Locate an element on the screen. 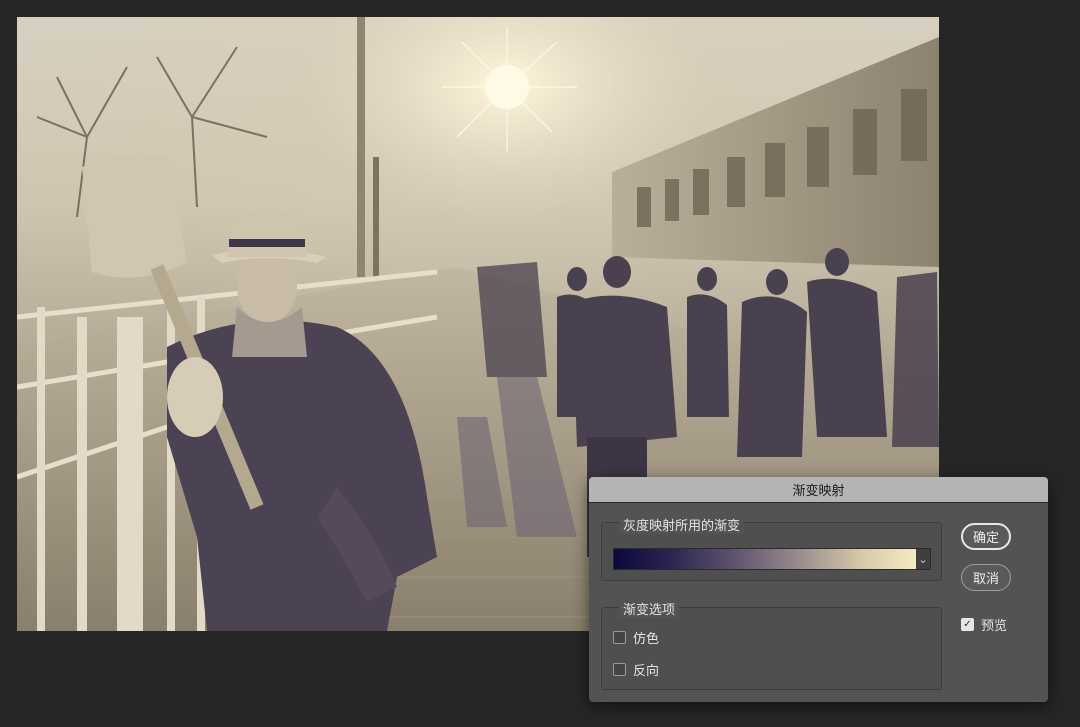  checkmark-icon: ✓ is located at coordinates (967, 624).